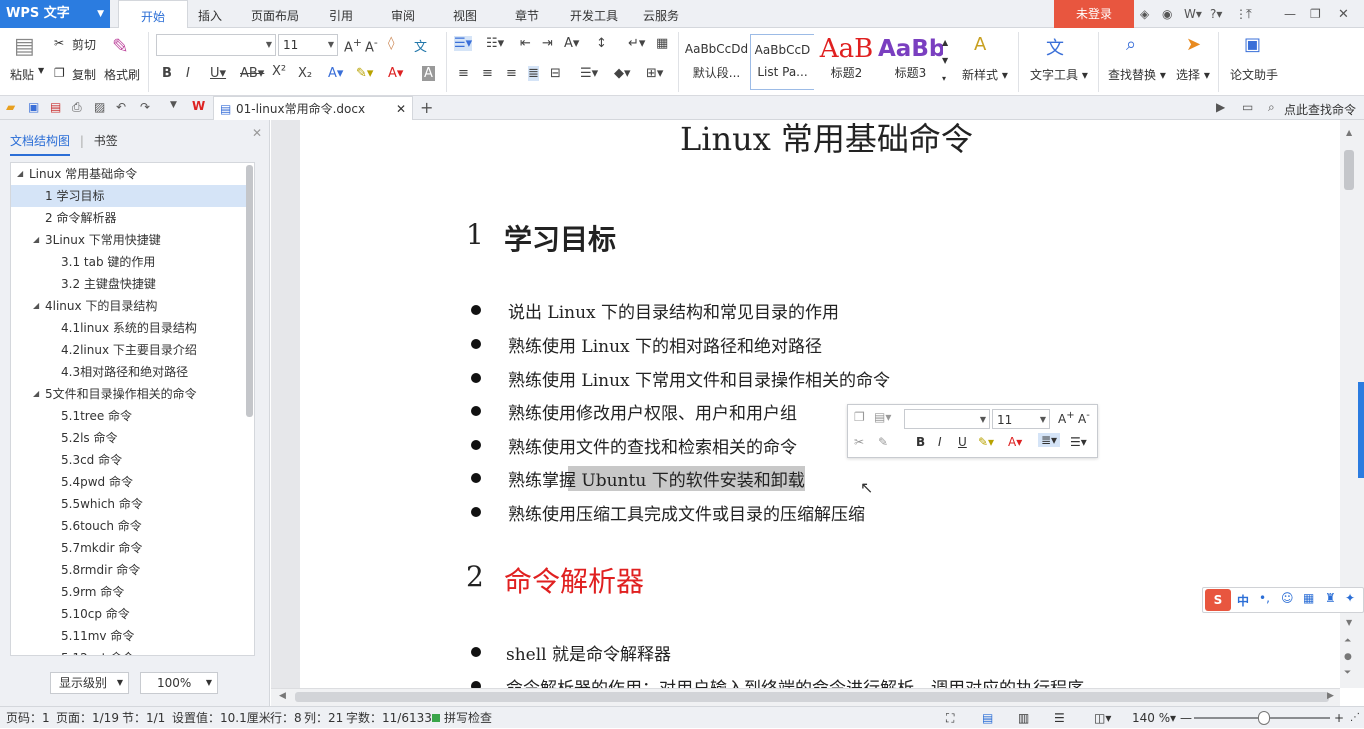  Describe the element at coordinates (465, 14) in the screenshot. I see `tab-view: 视图` at that location.